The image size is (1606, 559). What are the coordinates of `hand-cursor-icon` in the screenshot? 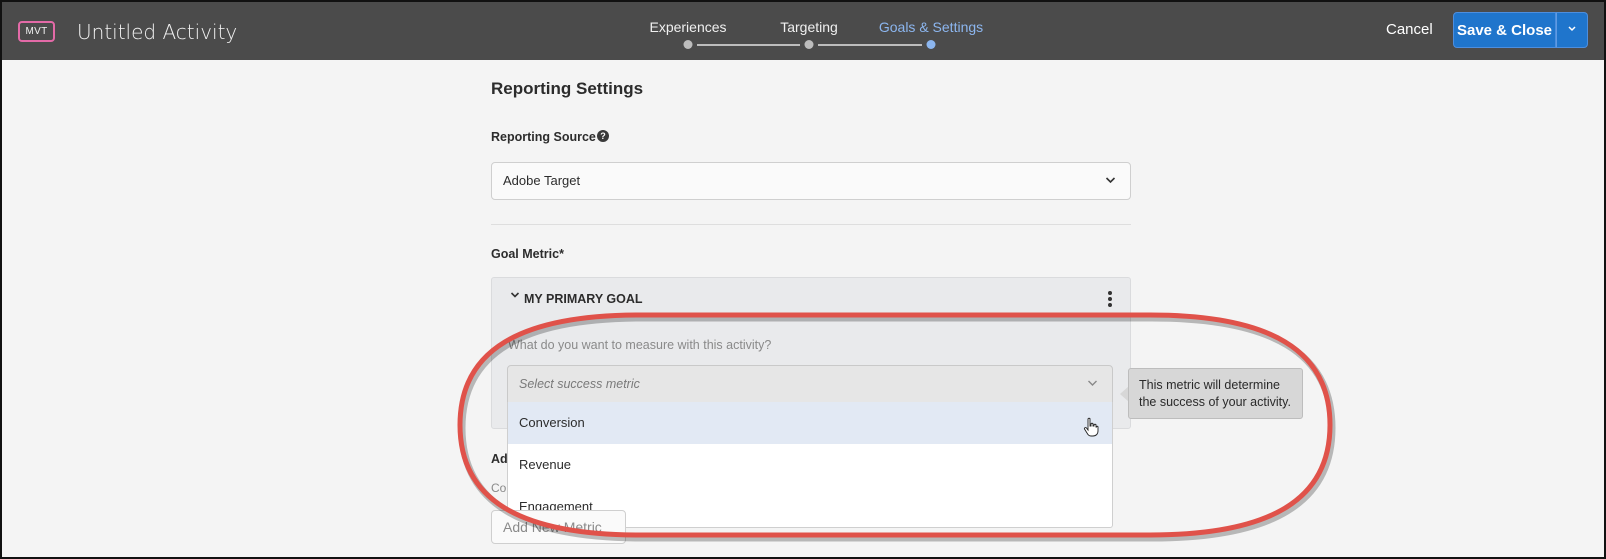 It's located at (1091, 427).